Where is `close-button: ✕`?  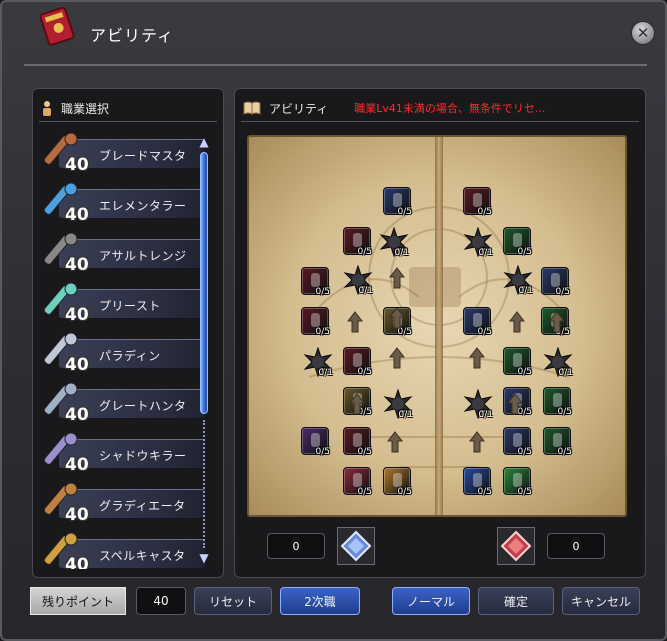
close-button: ✕ is located at coordinates (643, 33).